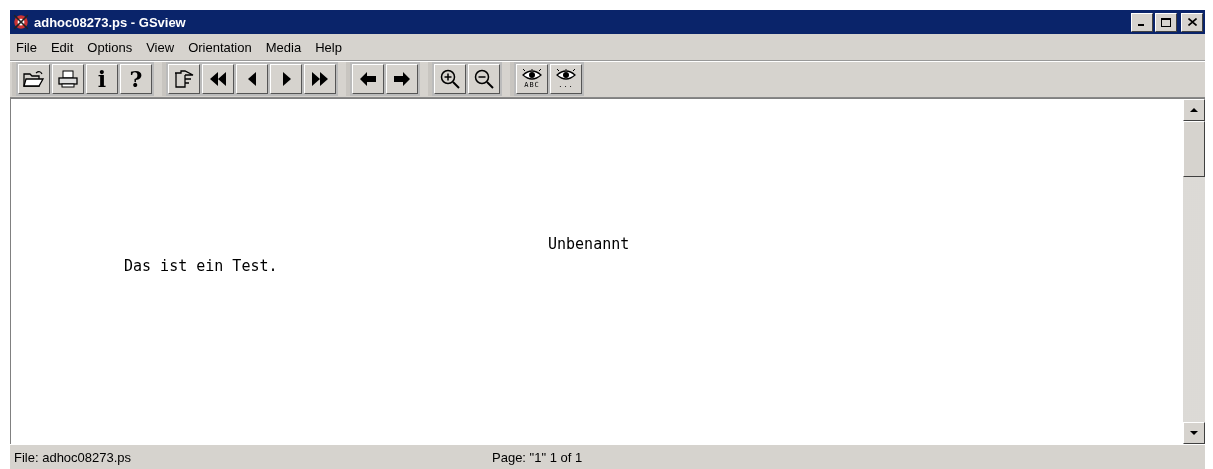 Image resolution: width=1213 pixels, height=469 pixels. What do you see at coordinates (110, 47) in the screenshot?
I see `menu-item: Options` at bounding box center [110, 47].